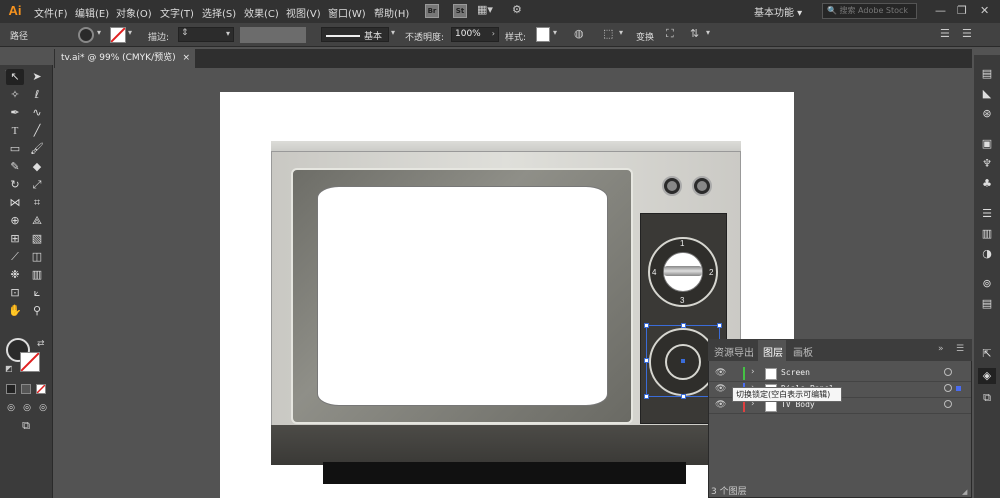 Image resolution: width=1000 pixels, height=498 pixels. I want to click on workspace-switcher: 基本功能 ▾, so click(778, 11).